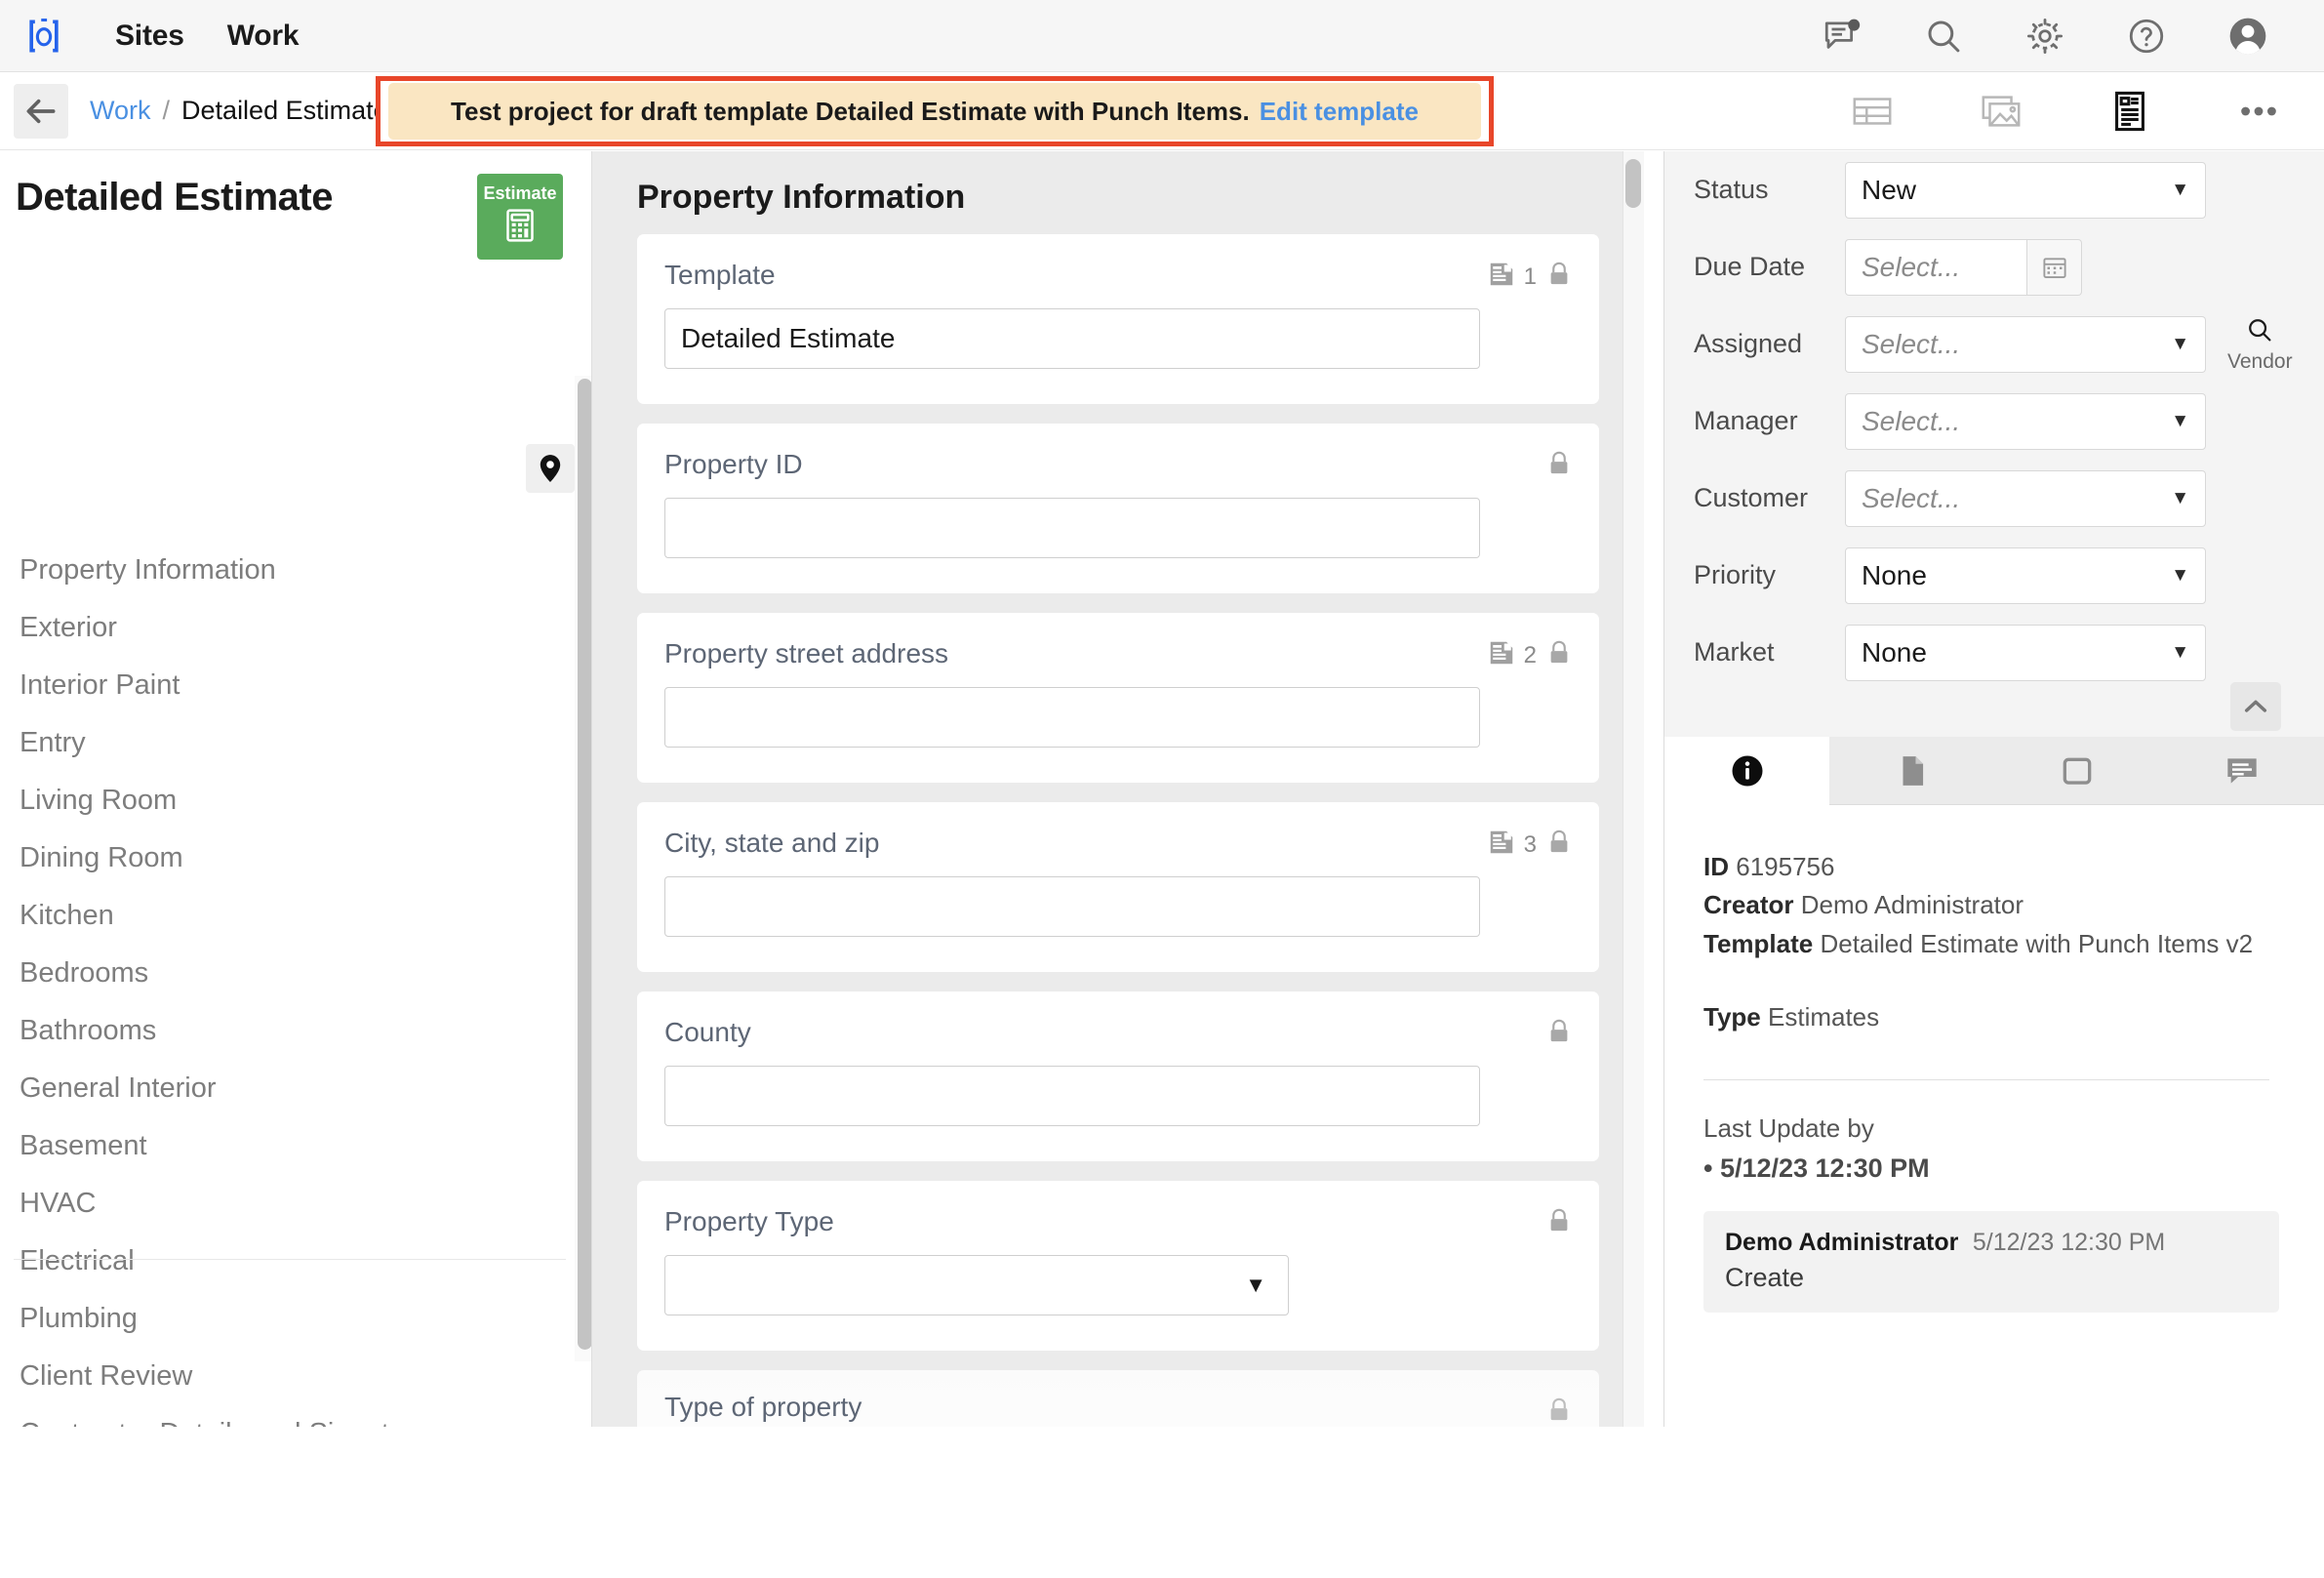 The height and width of the screenshot is (1578, 2324). I want to click on calendar-icon, so click(2054, 267).